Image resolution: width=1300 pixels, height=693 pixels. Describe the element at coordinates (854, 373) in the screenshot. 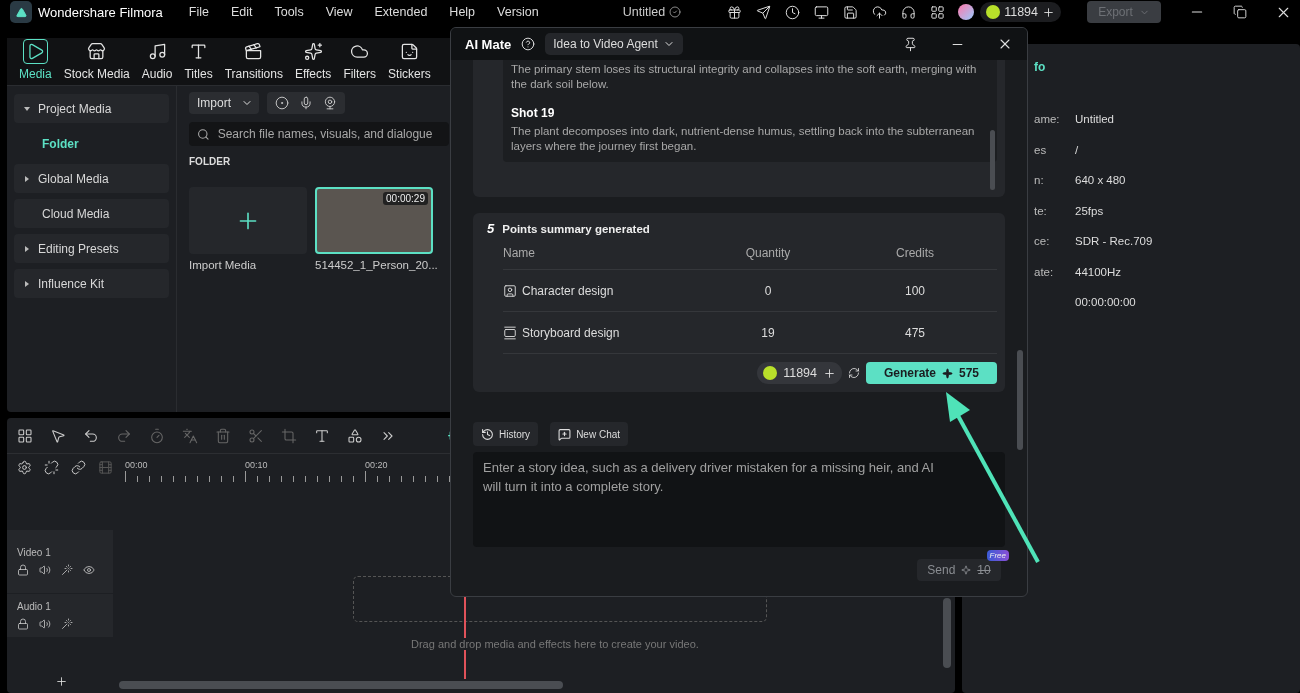

I see `refresh-icon` at that location.